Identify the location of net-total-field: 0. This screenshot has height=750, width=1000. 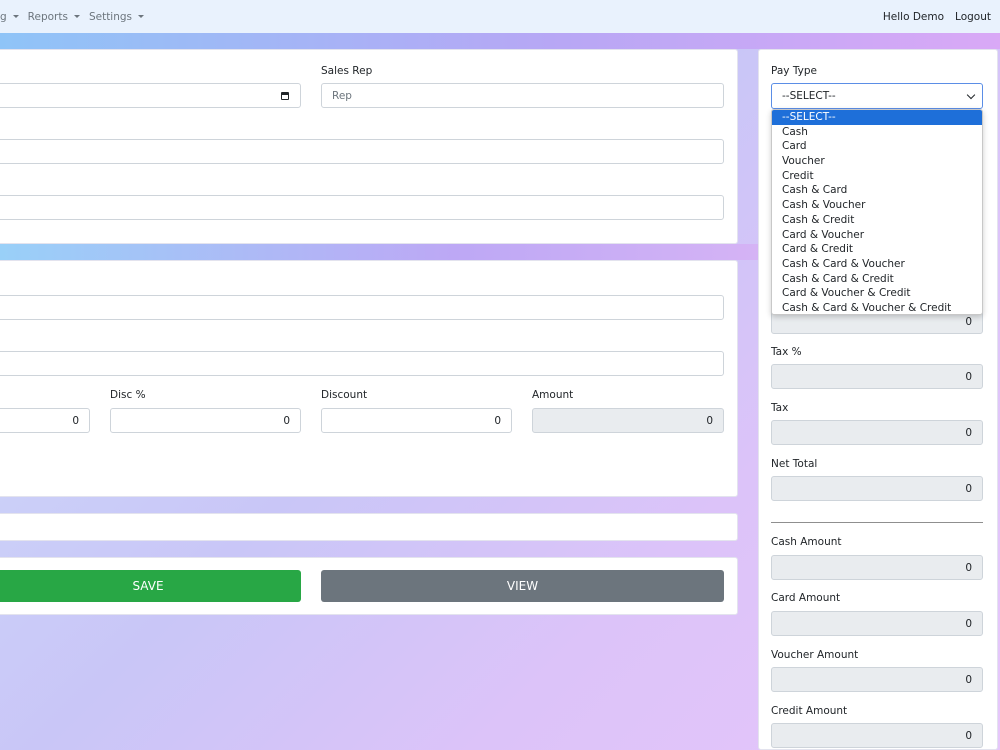
(877, 488).